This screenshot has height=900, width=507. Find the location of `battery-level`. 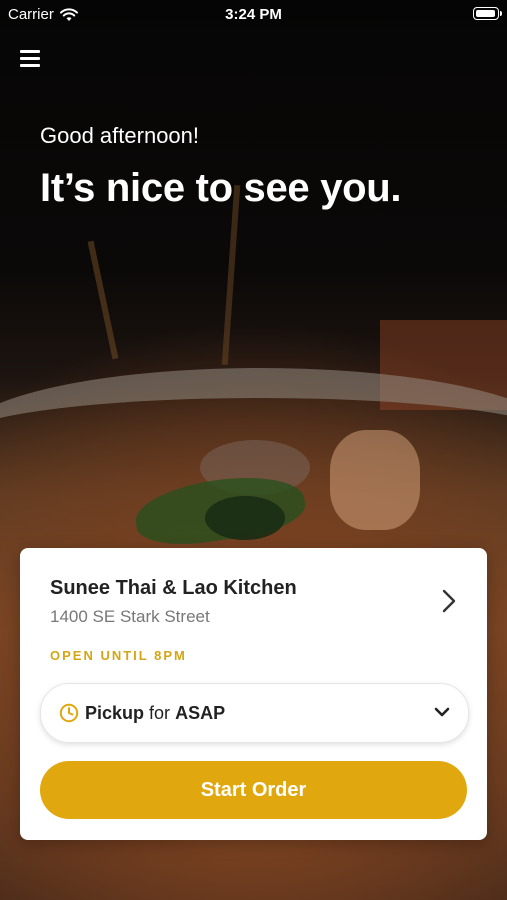

battery-level is located at coordinates (485, 13).